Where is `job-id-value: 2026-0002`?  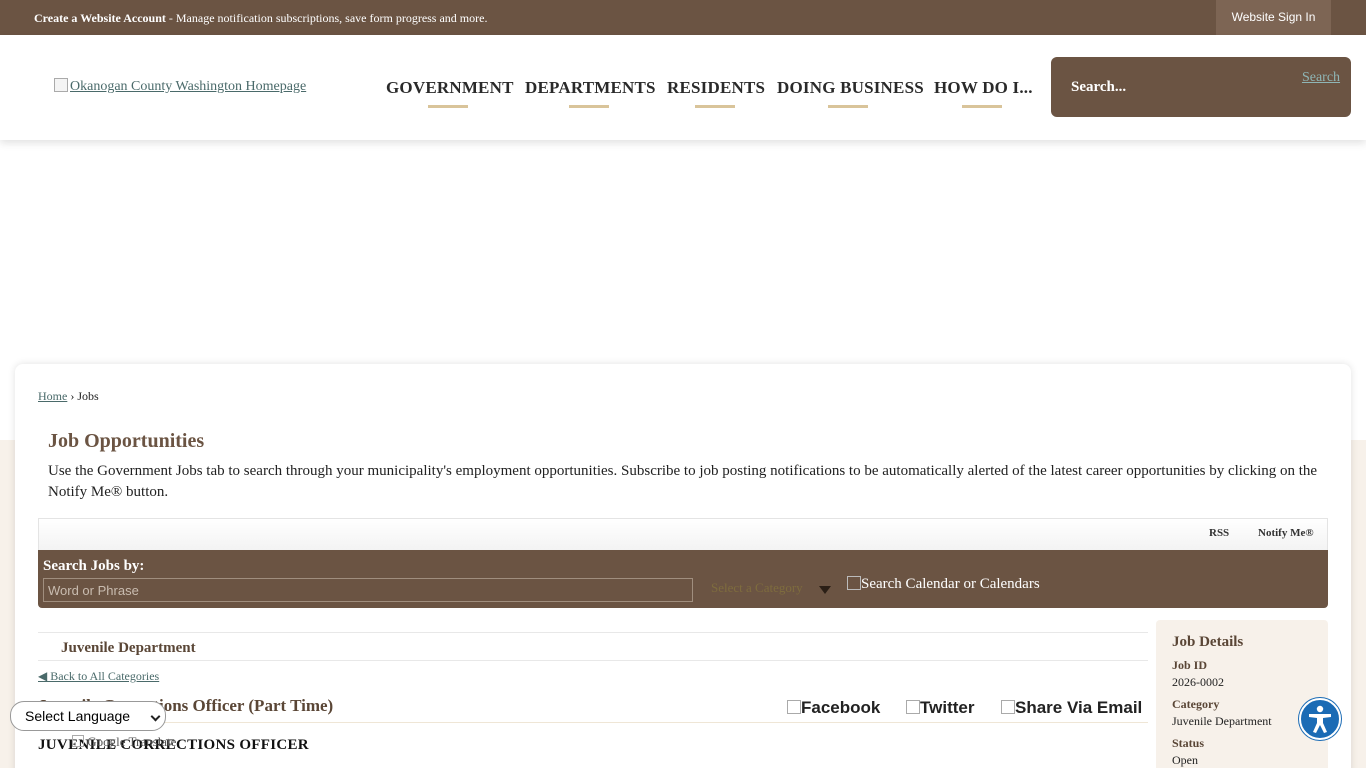
job-id-value: 2026-0002 is located at coordinates (1198, 682).